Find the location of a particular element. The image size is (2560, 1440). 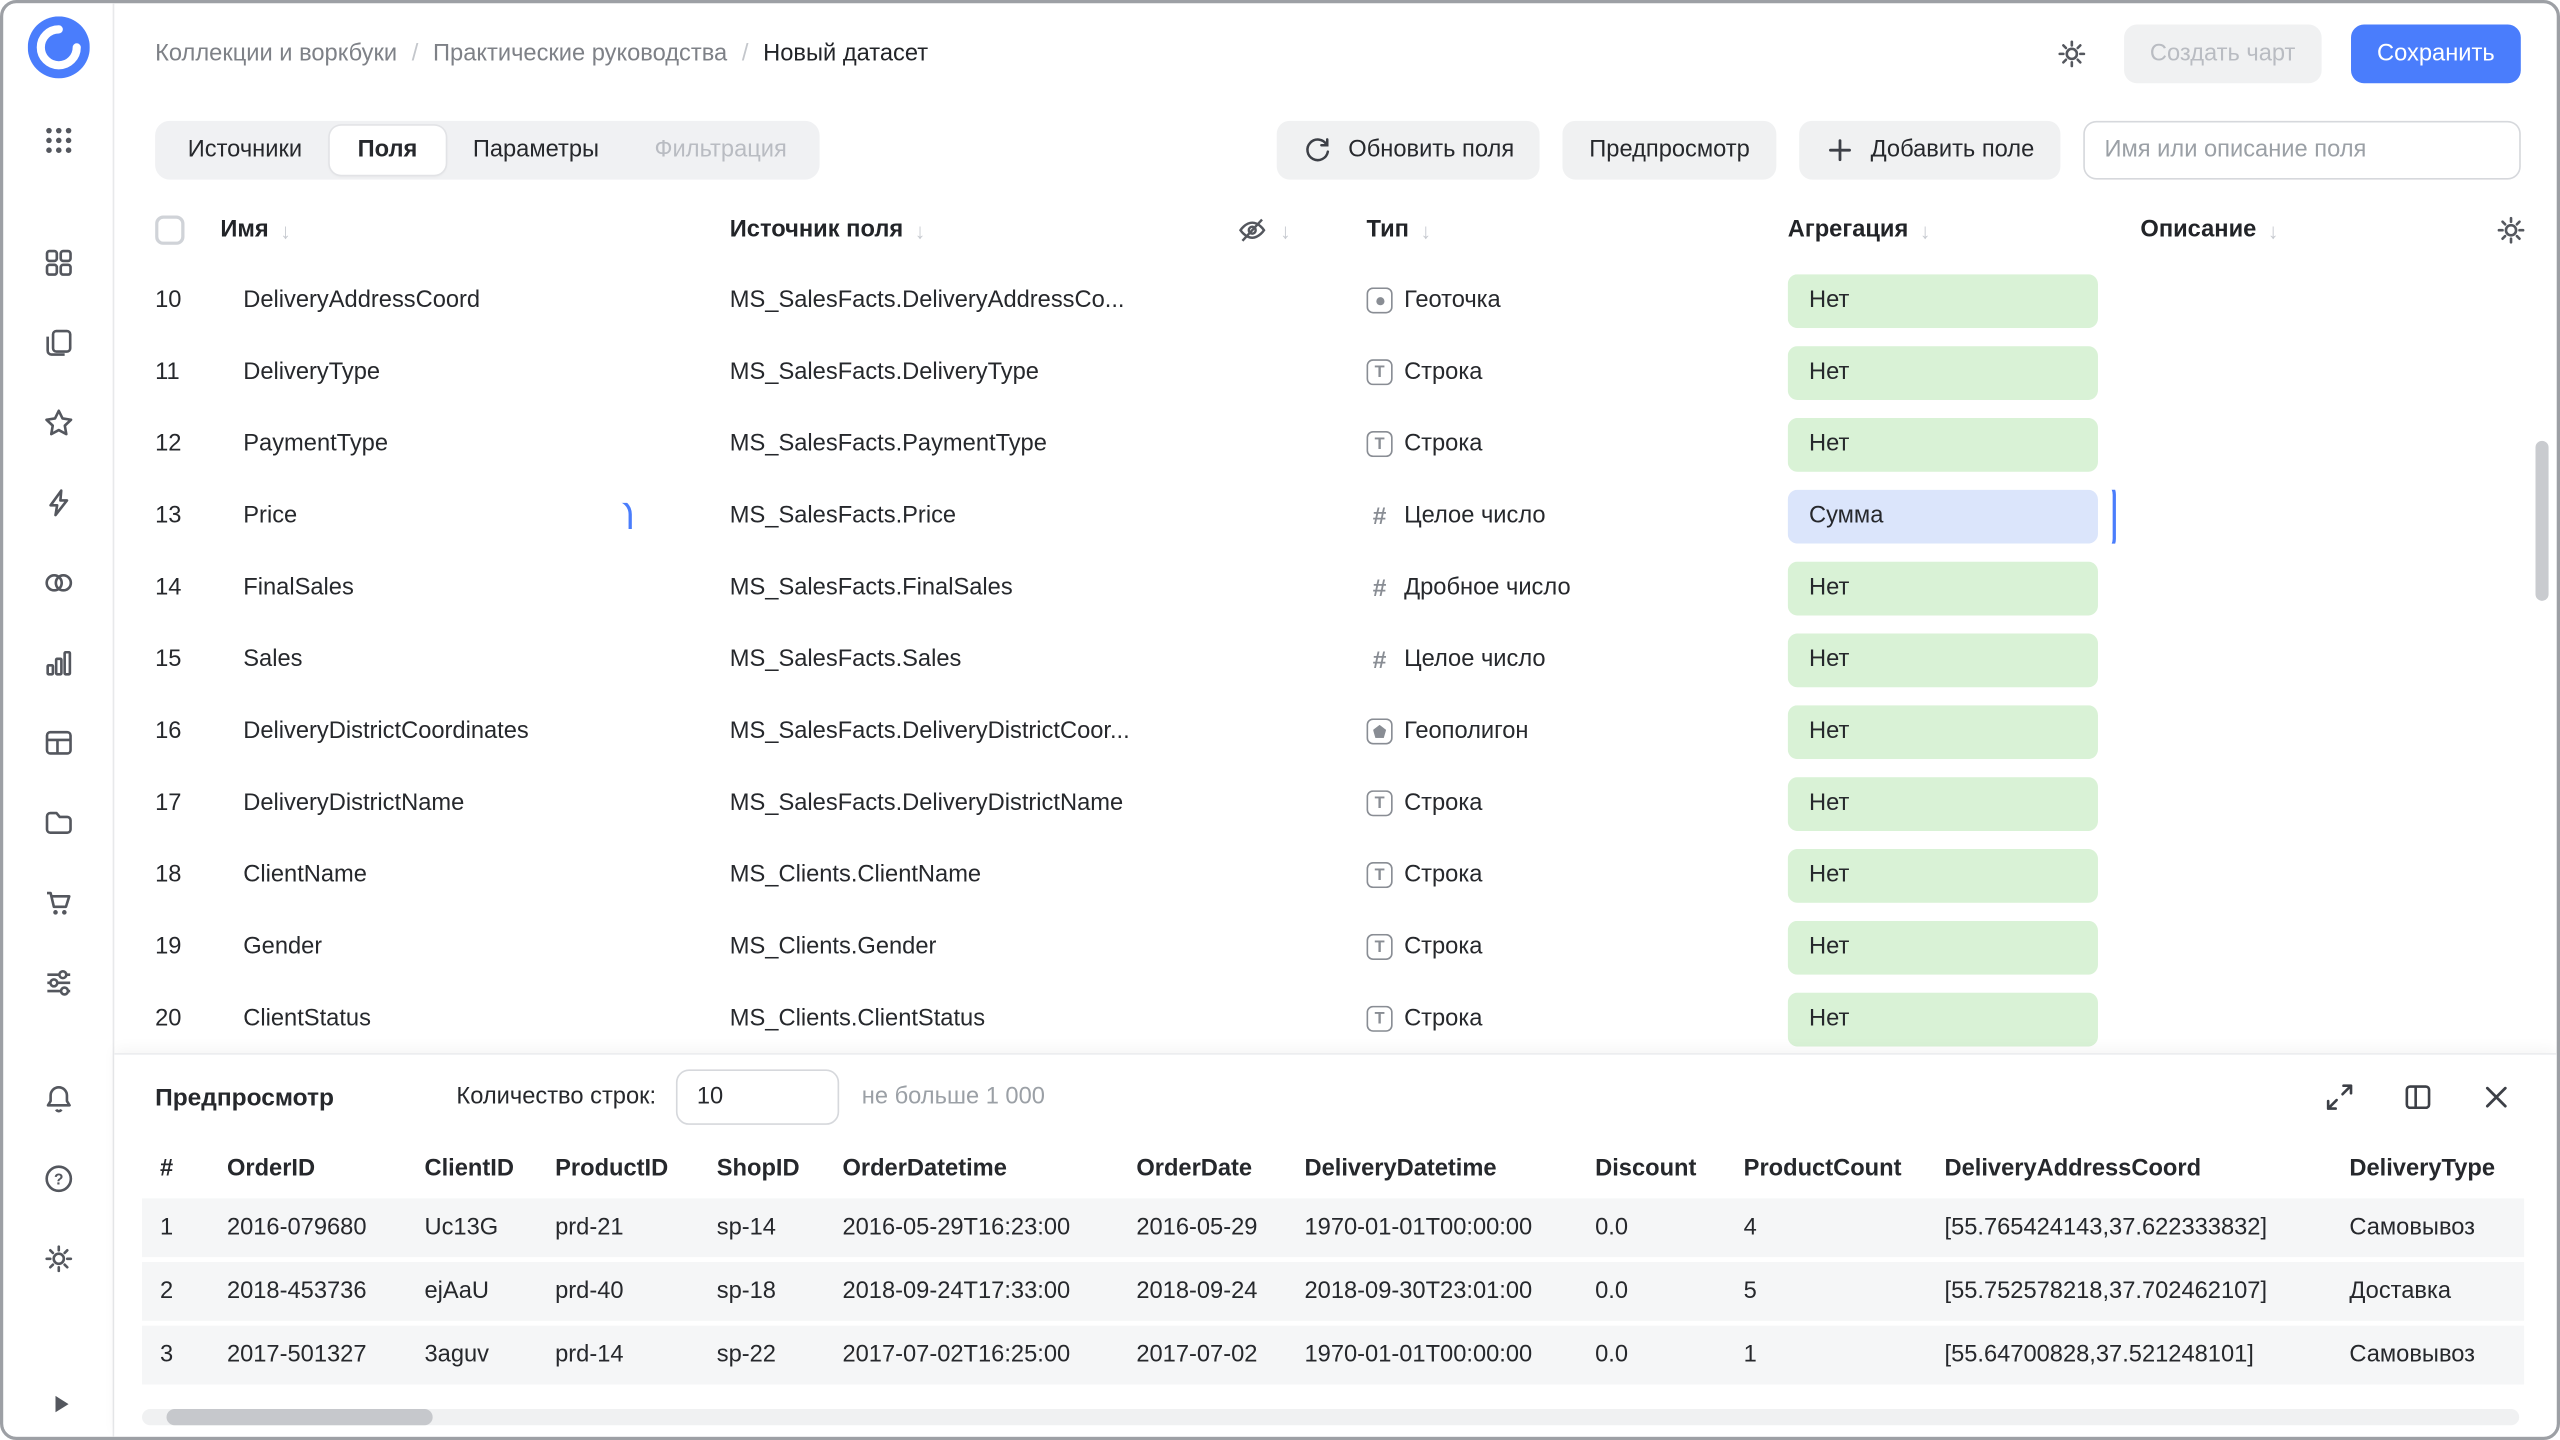

datasets-icon is located at coordinates (58, 743).